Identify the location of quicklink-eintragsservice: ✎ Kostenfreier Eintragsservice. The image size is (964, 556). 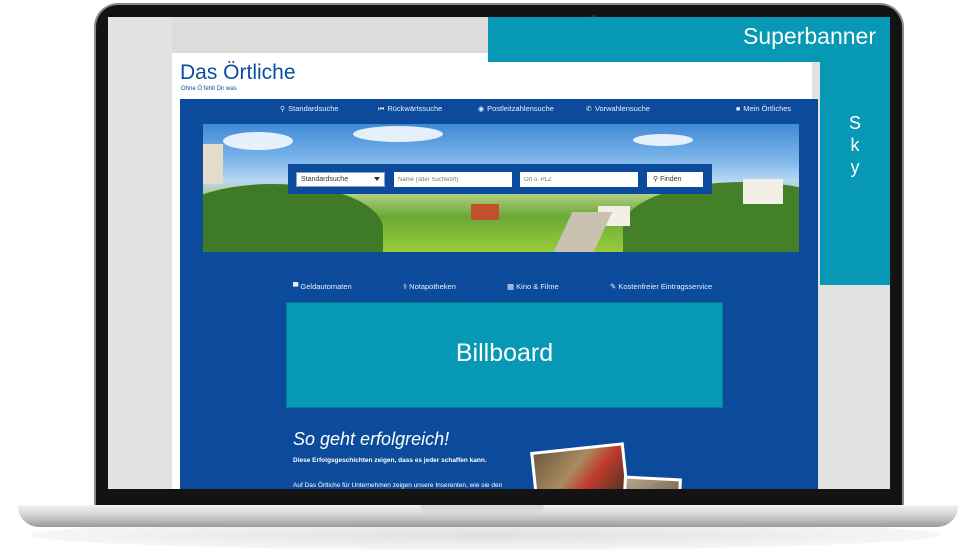
(661, 286).